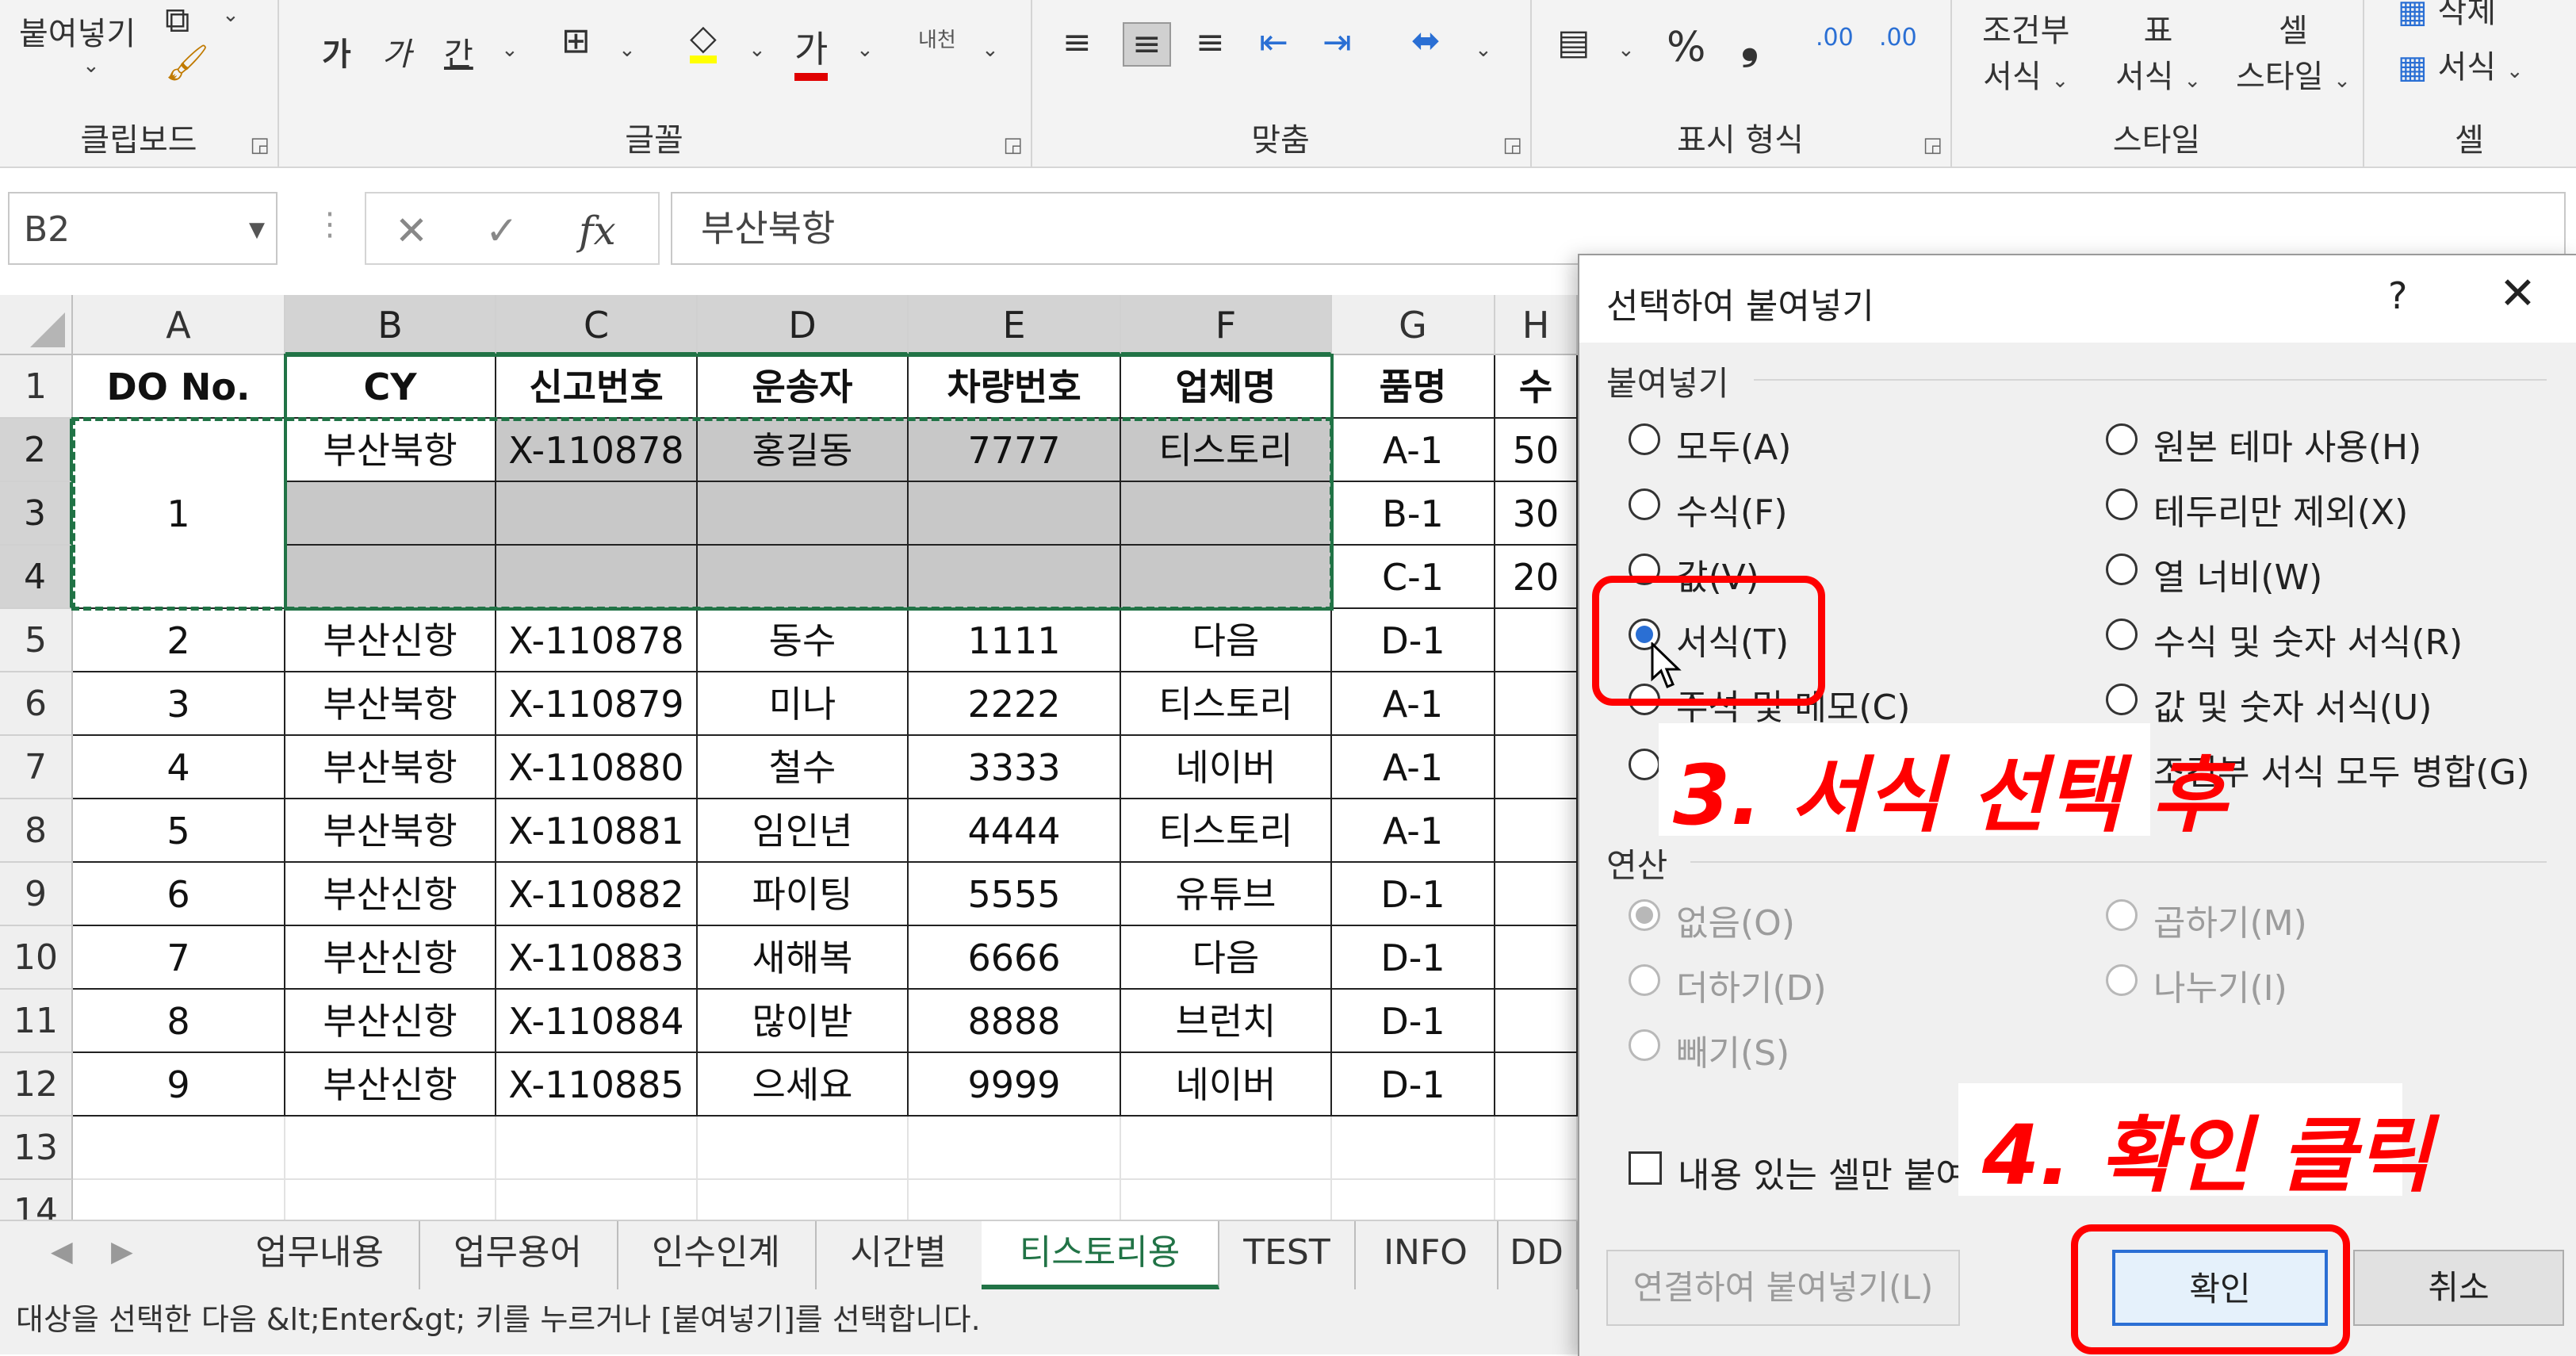 The width and height of the screenshot is (2576, 1356). Describe the element at coordinates (803, 451) in the screenshot. I see `cell-d2: 홍길동` at that location.